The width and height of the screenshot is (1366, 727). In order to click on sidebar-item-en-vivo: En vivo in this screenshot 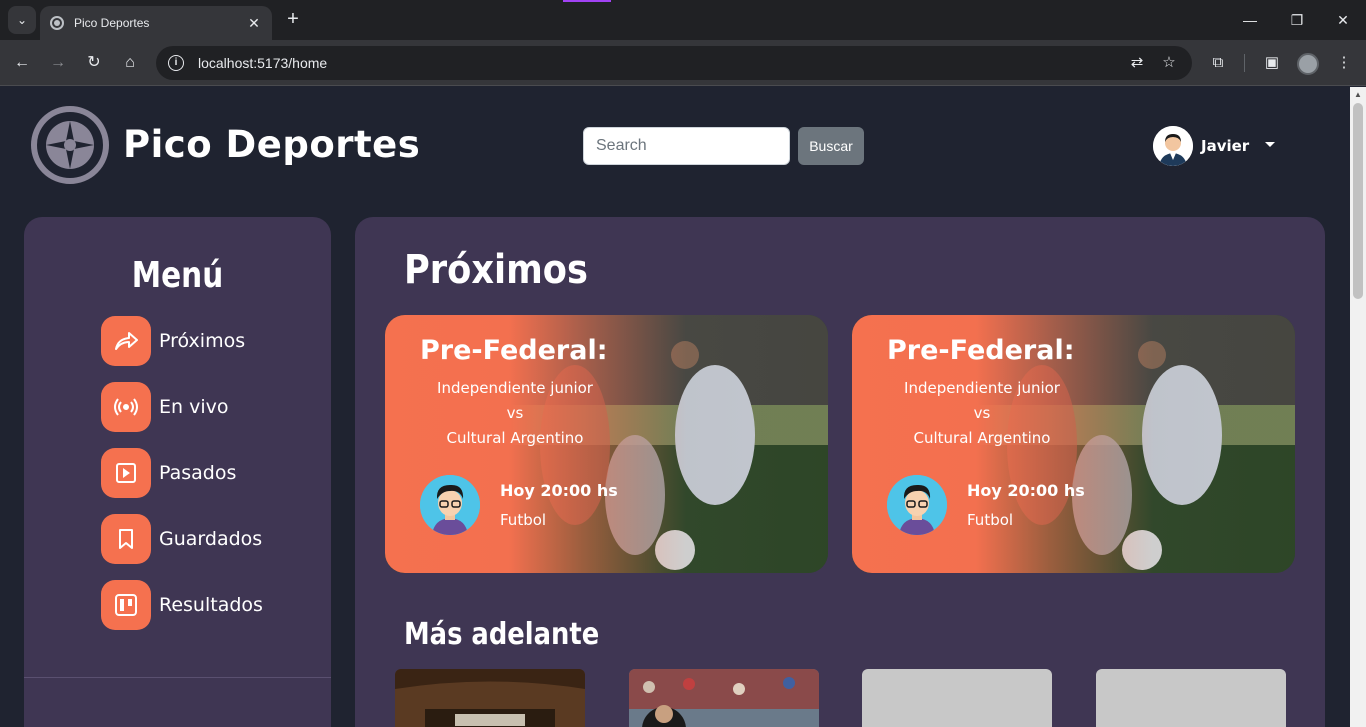, I will do `click(201, 407)`.